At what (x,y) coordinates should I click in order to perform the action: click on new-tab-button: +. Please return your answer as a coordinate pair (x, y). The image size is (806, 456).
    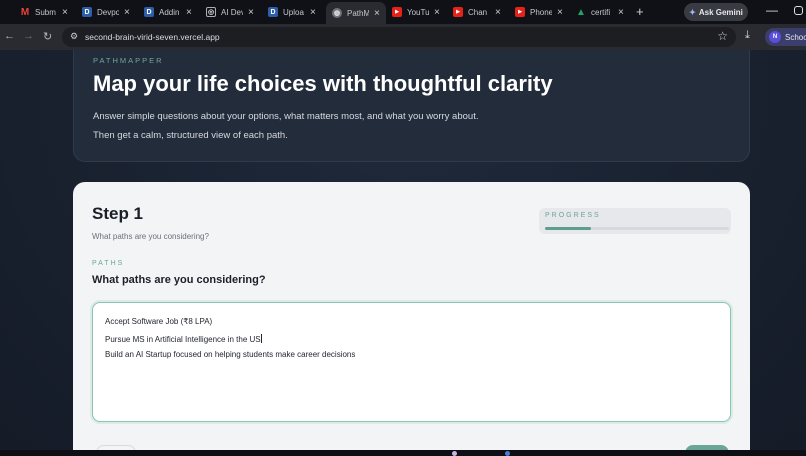
    Looking at the image, I should click on (640, 11).